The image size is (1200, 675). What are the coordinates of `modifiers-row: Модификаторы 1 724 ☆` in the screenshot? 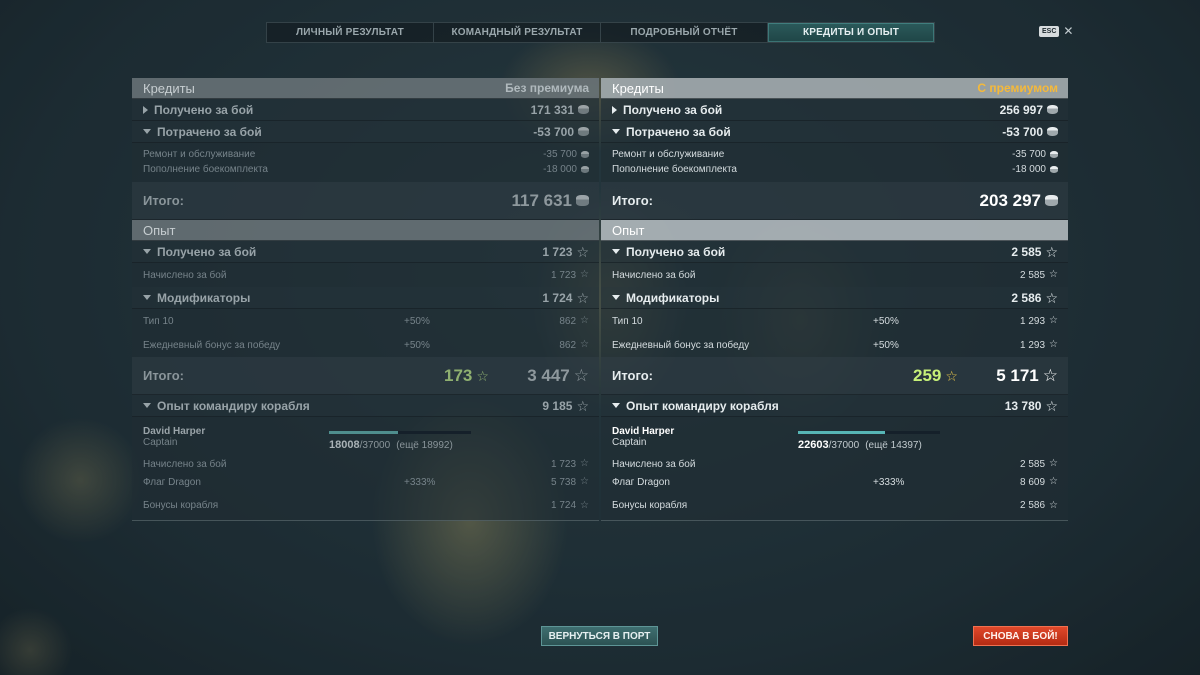 It's located at (365, 298).